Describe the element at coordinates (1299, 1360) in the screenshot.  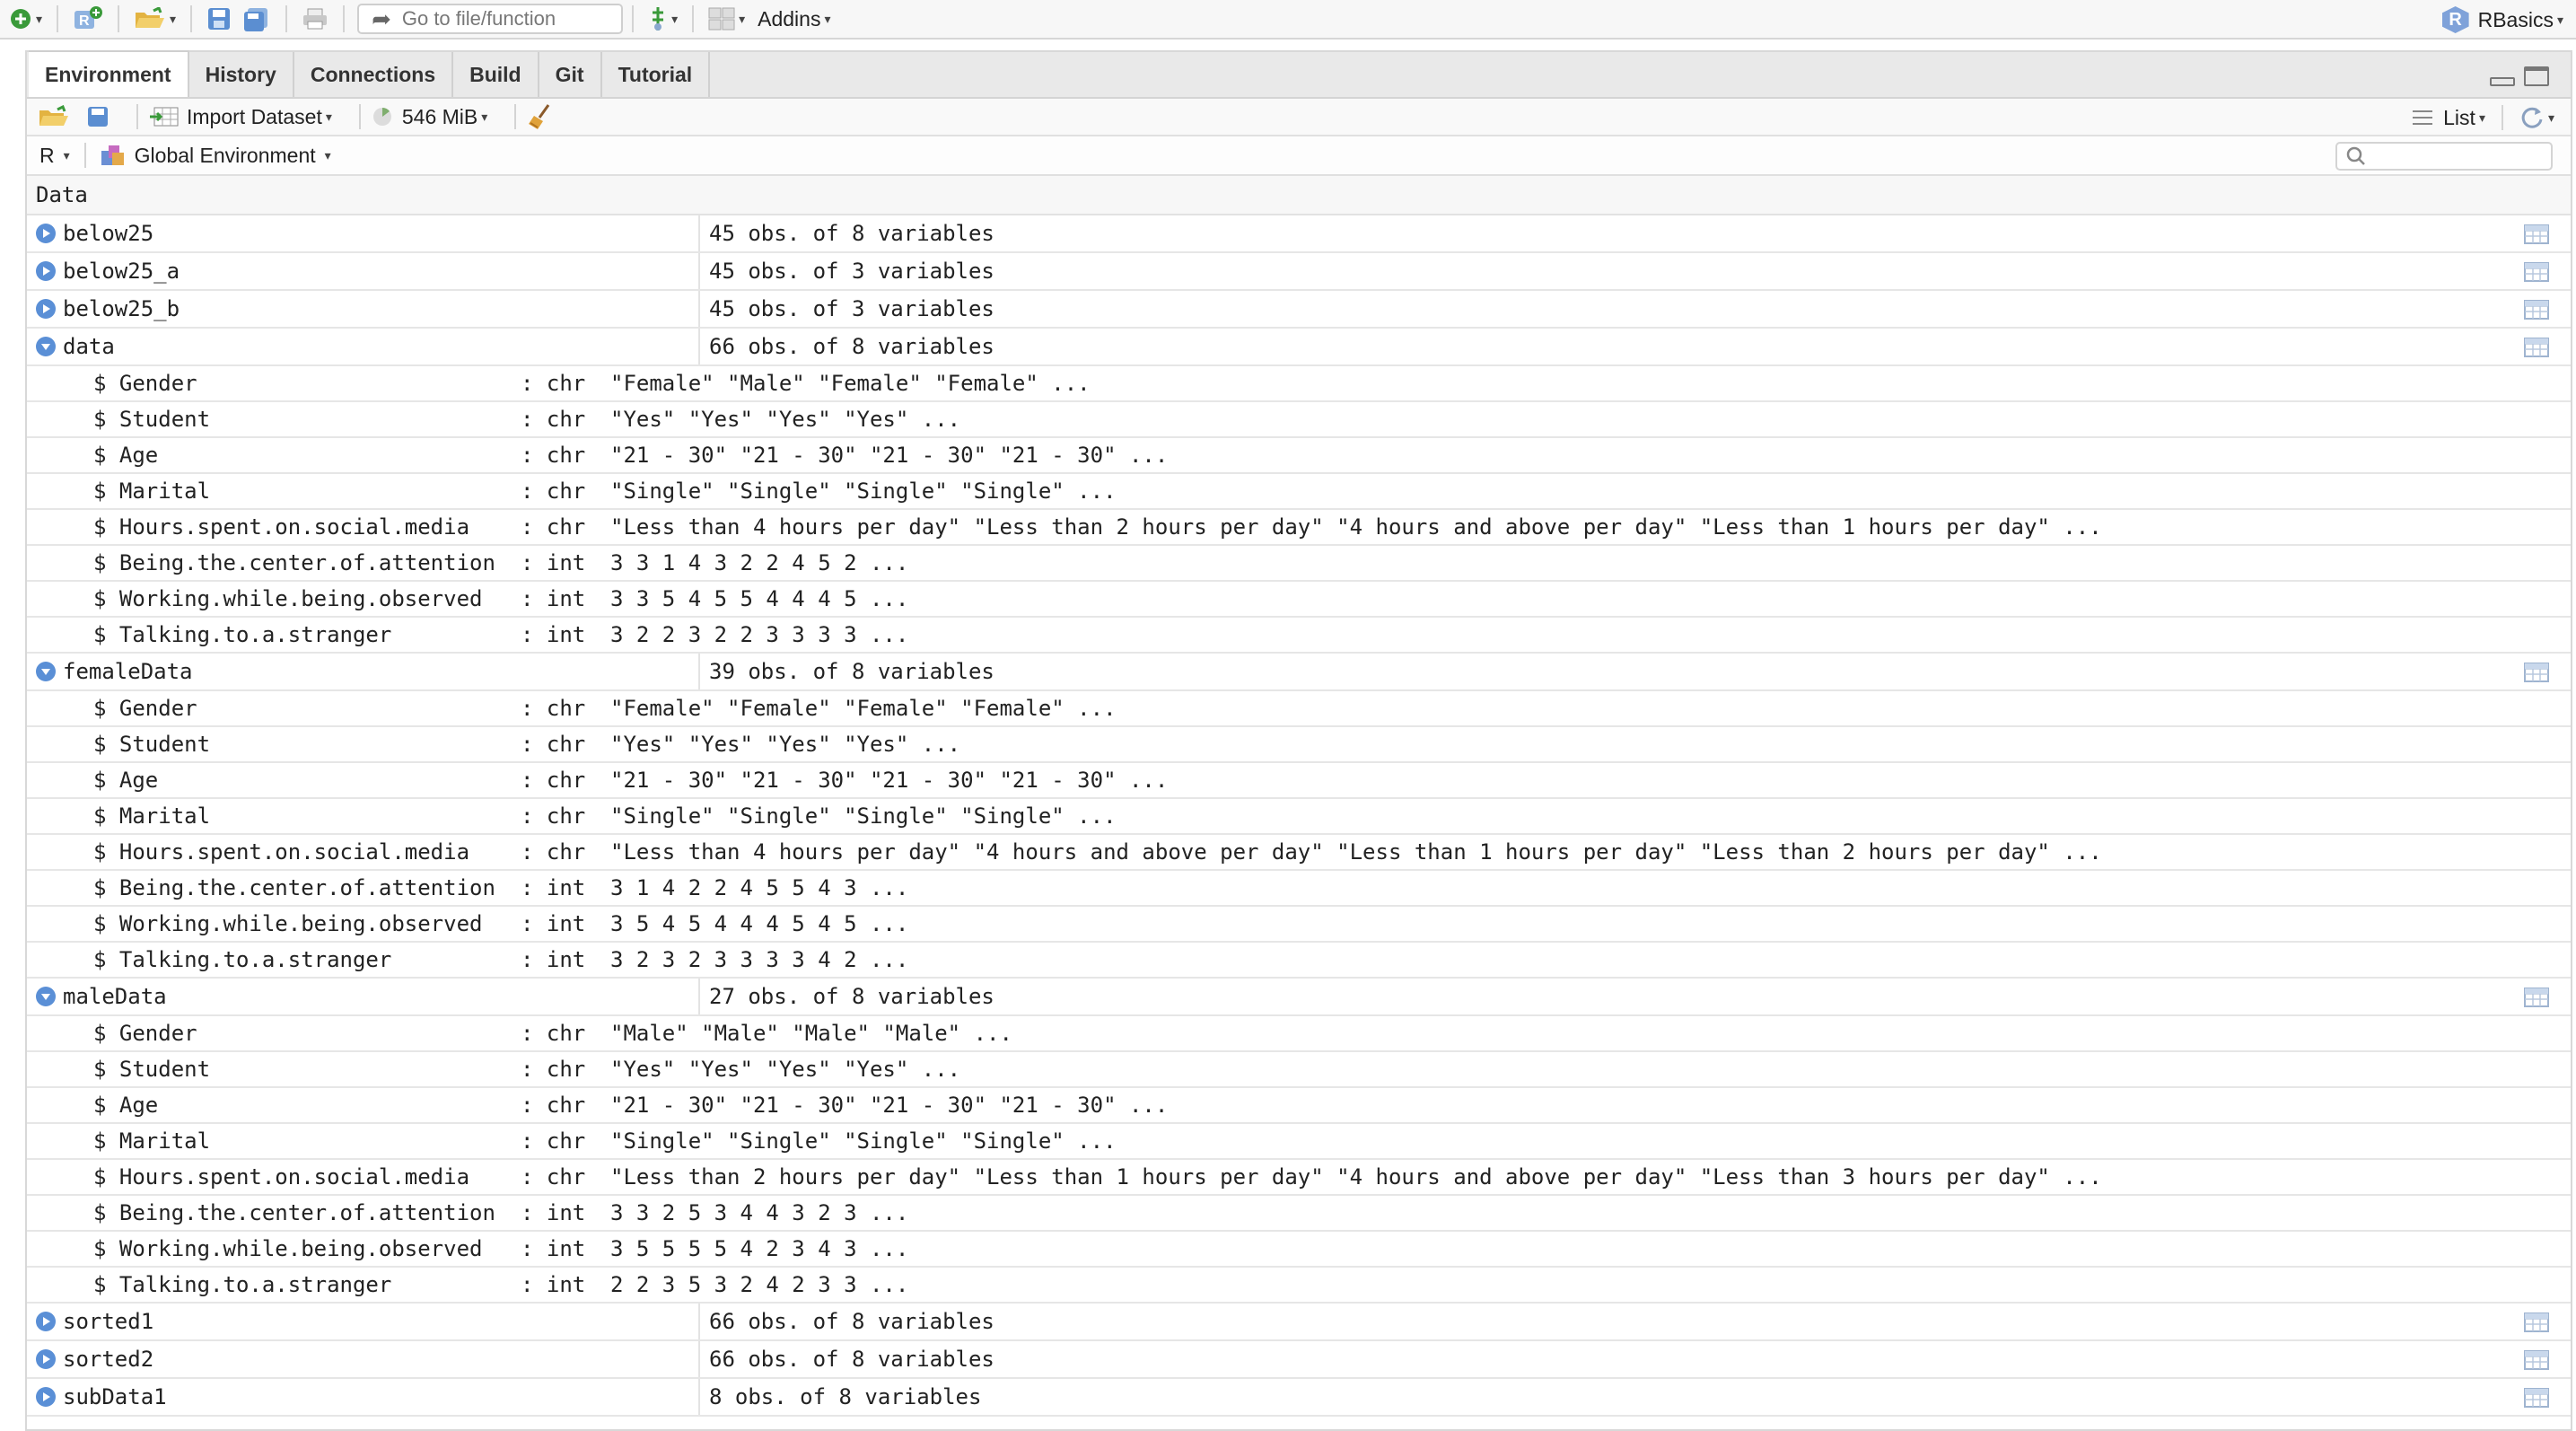
I see `object-row: sorted2 66 obs. of 8 variables` at that location.